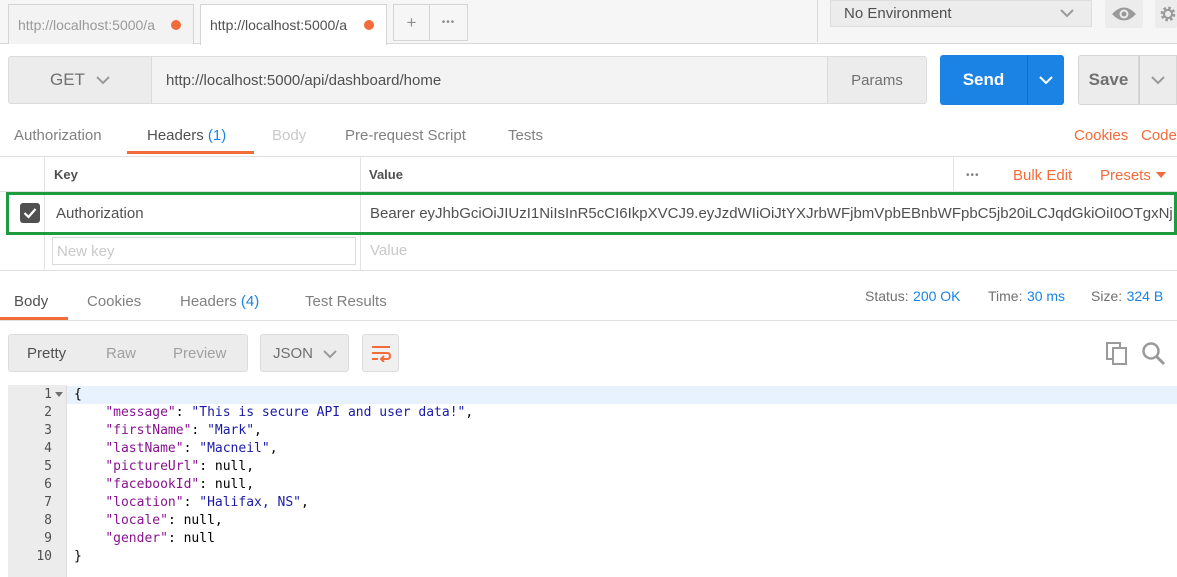  Describe the element at coordinates (191, 448) in the screenshot. I see `code-line: "lastName": "Macneil",` at that location.